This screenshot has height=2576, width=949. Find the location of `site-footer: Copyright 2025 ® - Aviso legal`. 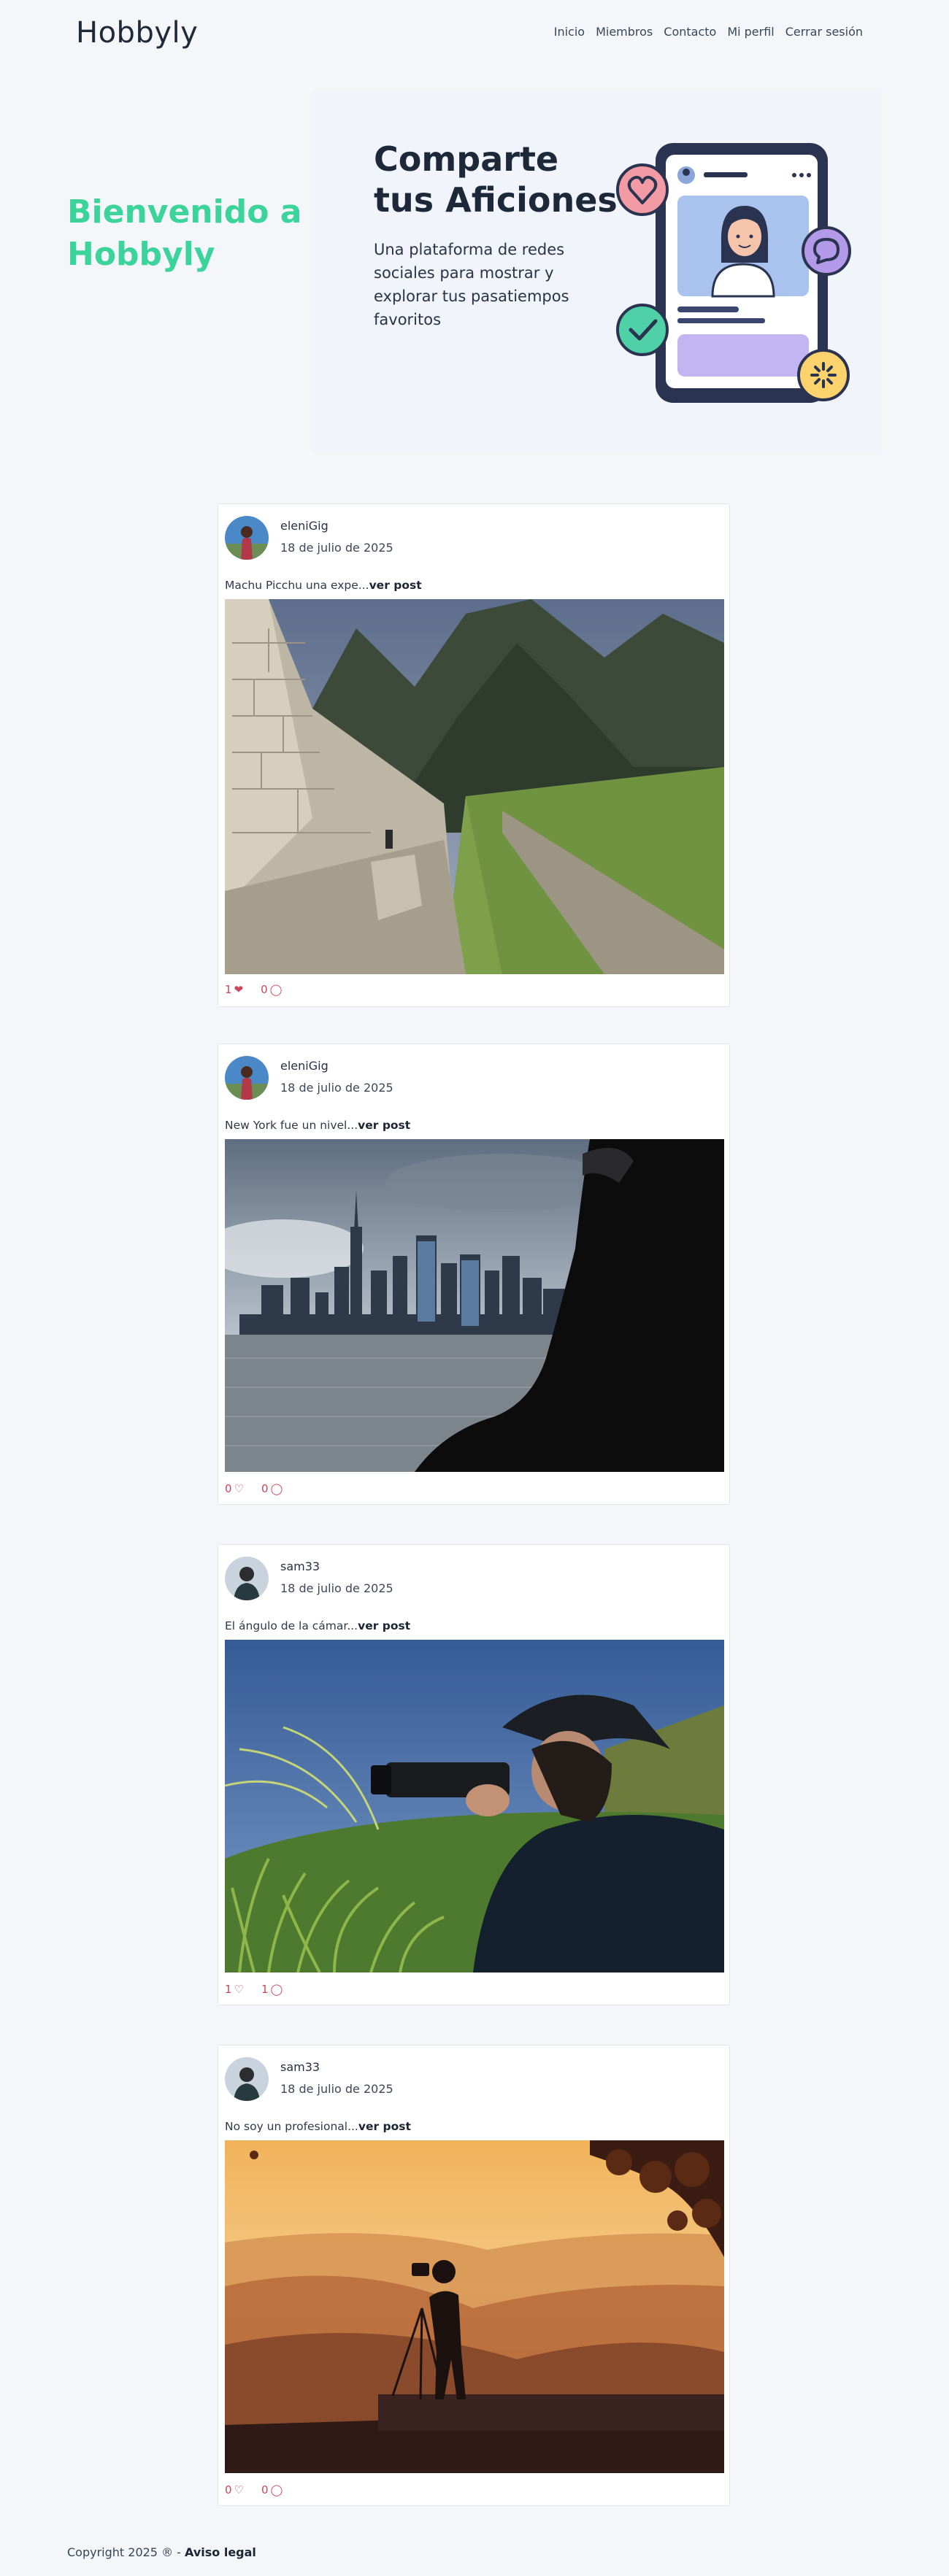

site-footer: Copyright 2025 ® - Aviso legal is located at coordinates (161, 2552).